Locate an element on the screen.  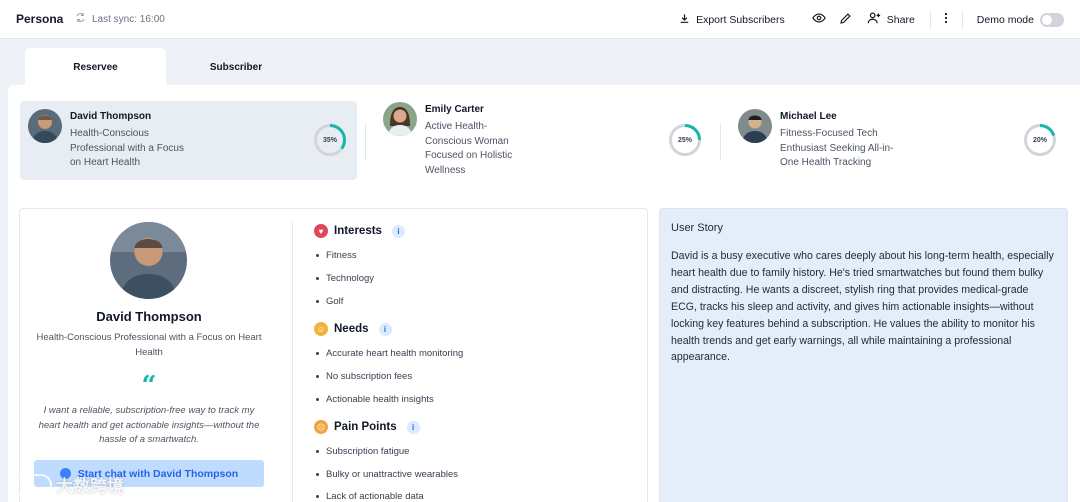
list-item: Golf is located at coordinates (329, 301).